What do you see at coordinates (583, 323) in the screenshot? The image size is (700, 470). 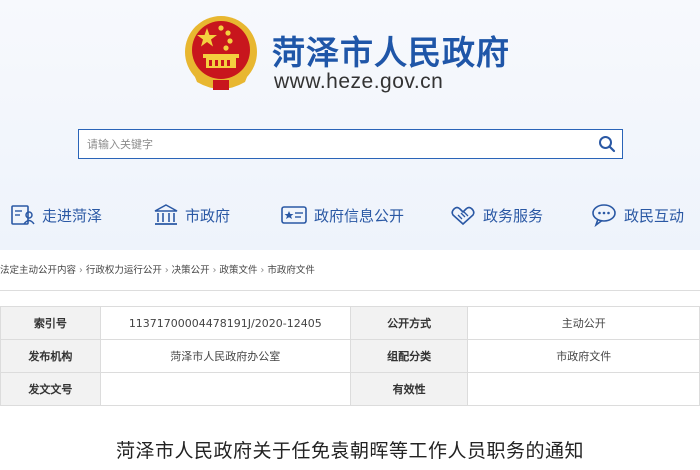 I see `meta-value-disclosure-method: 主动公开` at bounding box center [583, 323].